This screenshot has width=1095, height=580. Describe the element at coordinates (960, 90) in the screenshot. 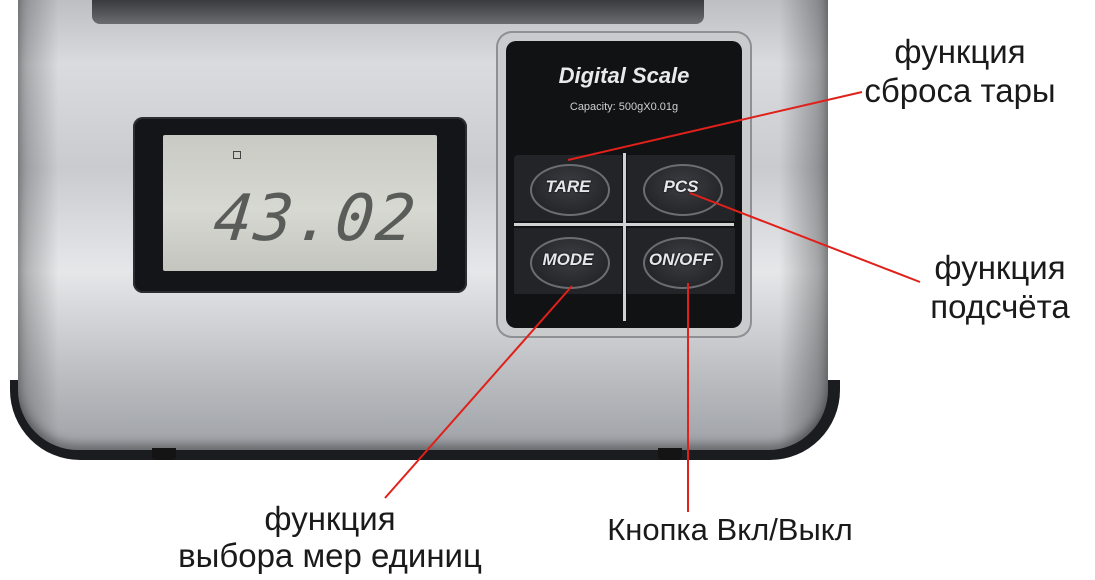

I see `tare-callout-line2: сброса тары` at that location.